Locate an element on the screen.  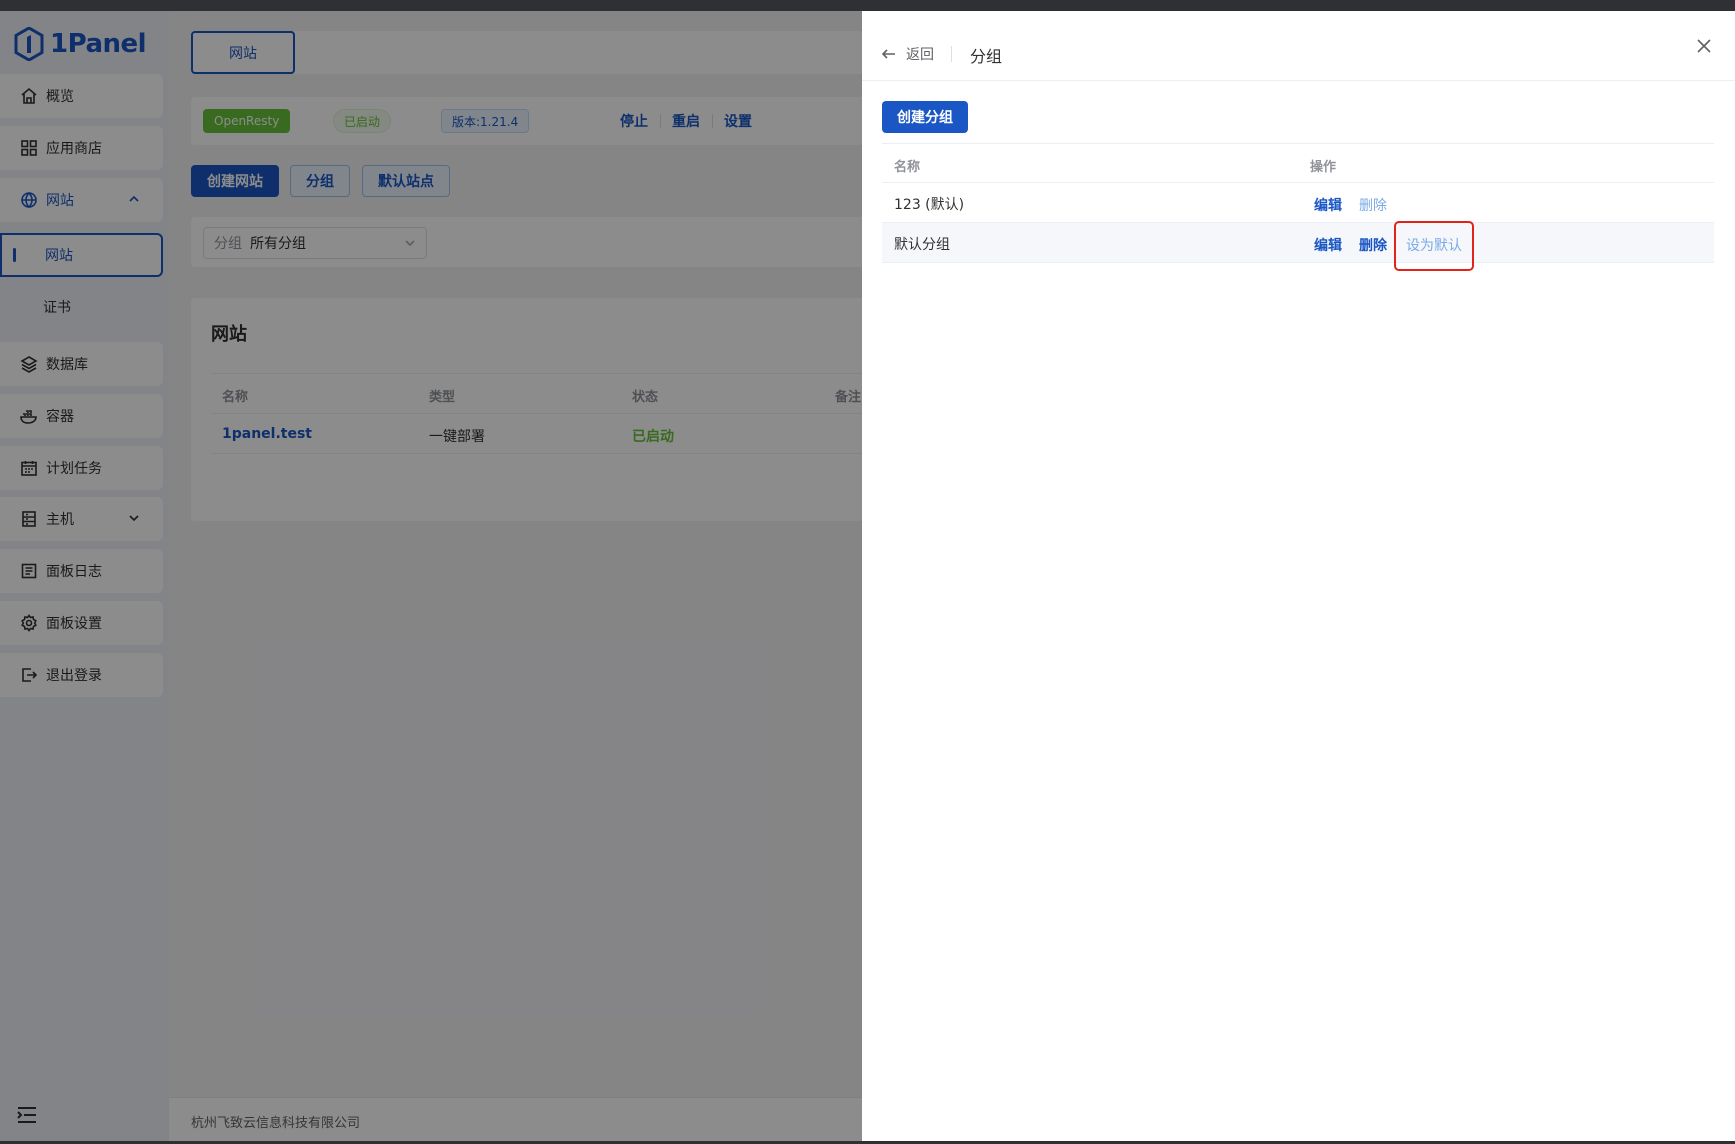
column-header-ops: 操作 is located at coordinates (1323, 167).